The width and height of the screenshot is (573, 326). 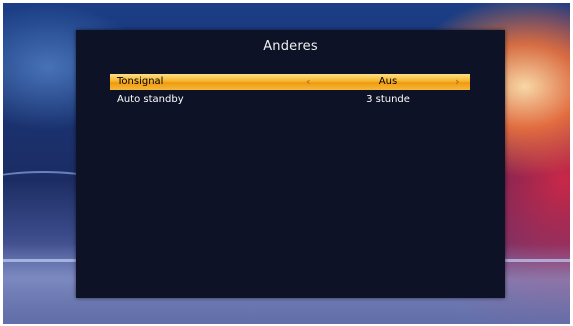 I want to click on menu-item-tonsignal: Tonsignal ‹ Aus ›, so click(x=290, y=82).